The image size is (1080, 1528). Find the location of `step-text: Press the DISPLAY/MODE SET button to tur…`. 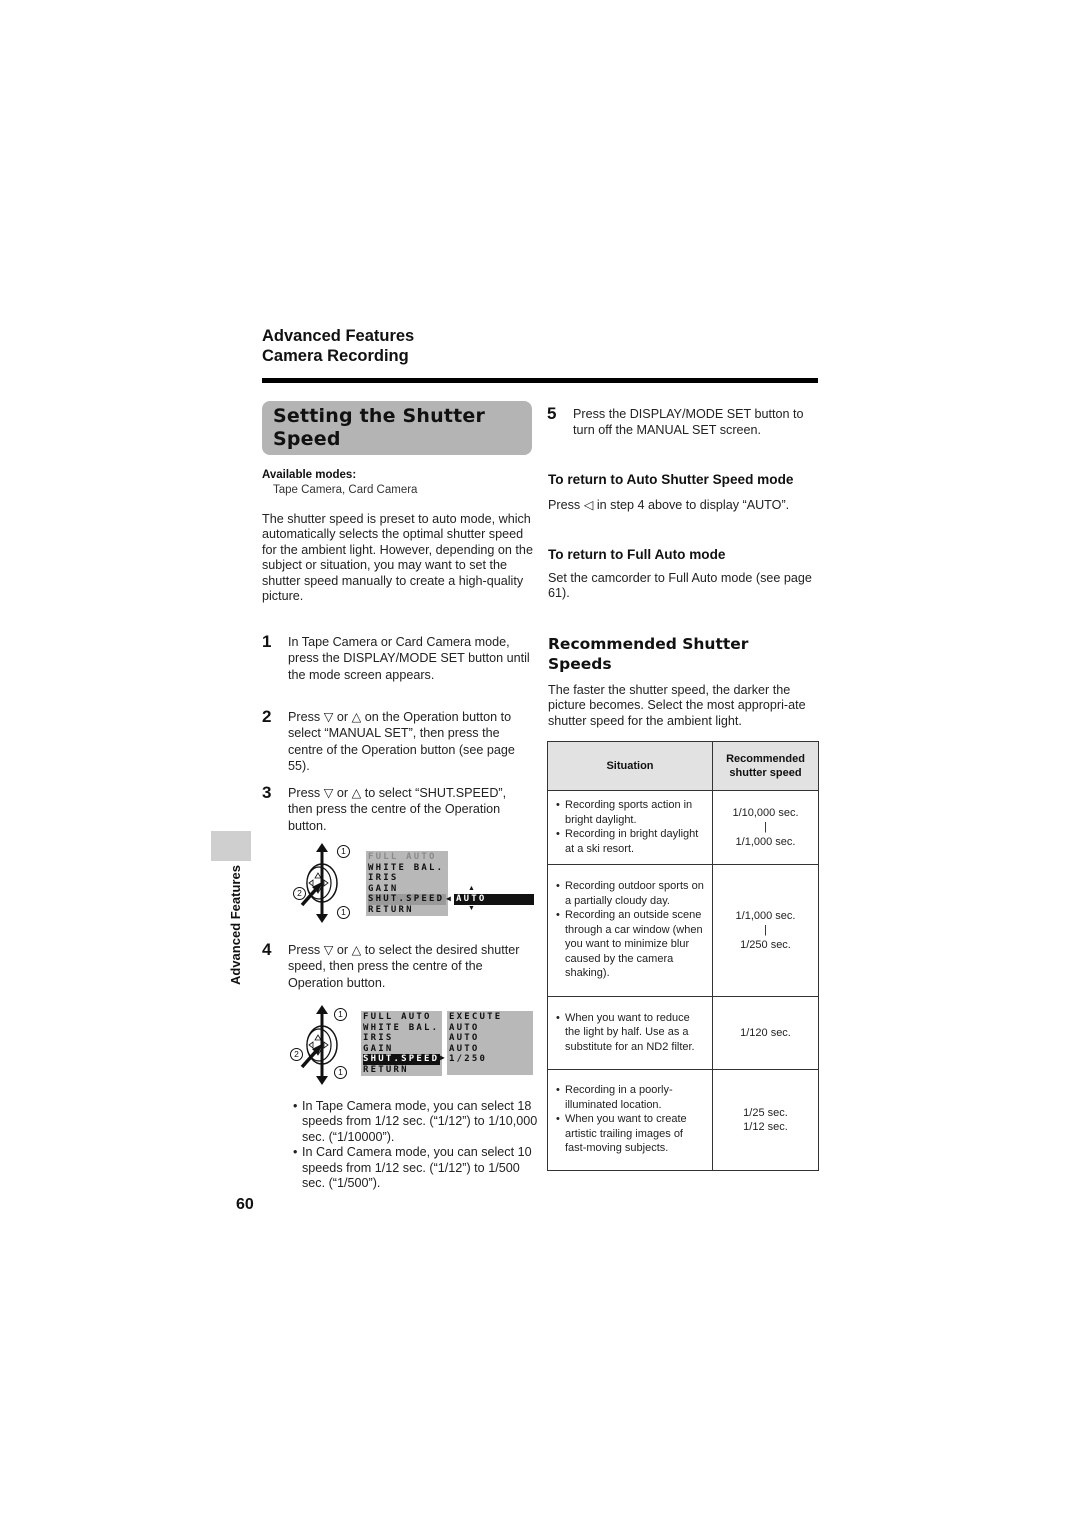

step-text: Press the DISPLAY/MODE SET button to tur… is located at coordinates (688, 422).